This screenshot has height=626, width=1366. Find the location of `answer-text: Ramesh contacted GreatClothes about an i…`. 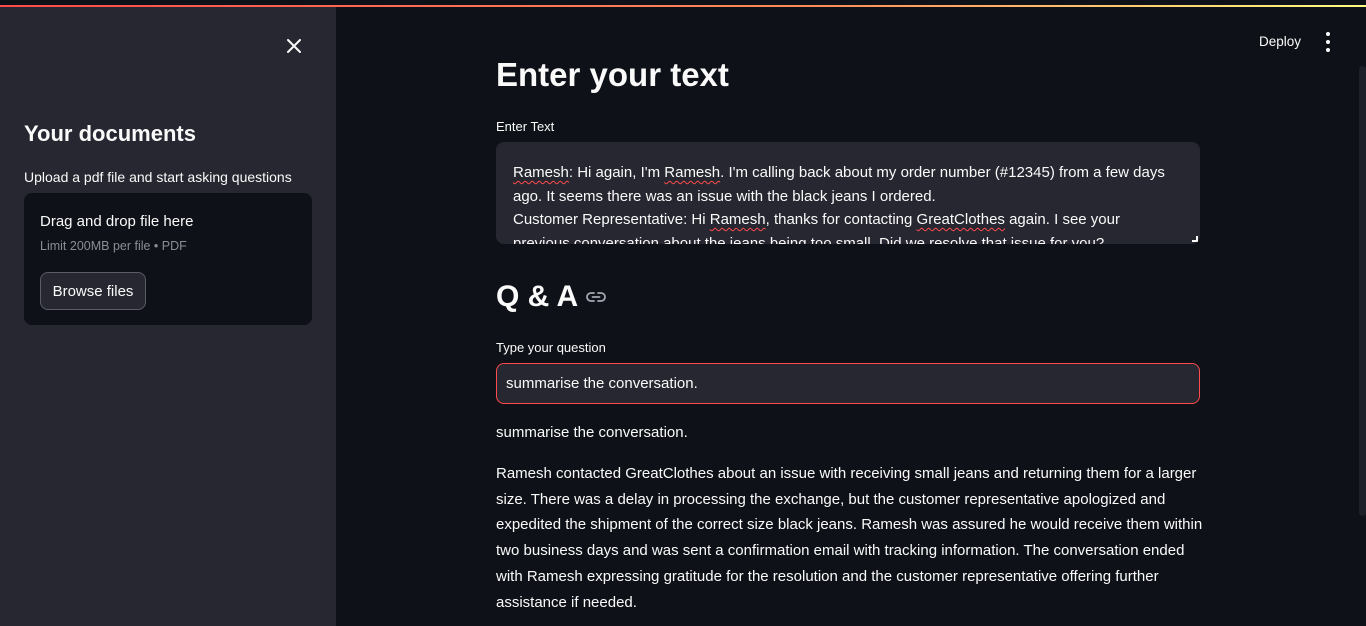

answer-text: Ramesh contacted GreatClothes about an i… is located at coordinates (849, 538).